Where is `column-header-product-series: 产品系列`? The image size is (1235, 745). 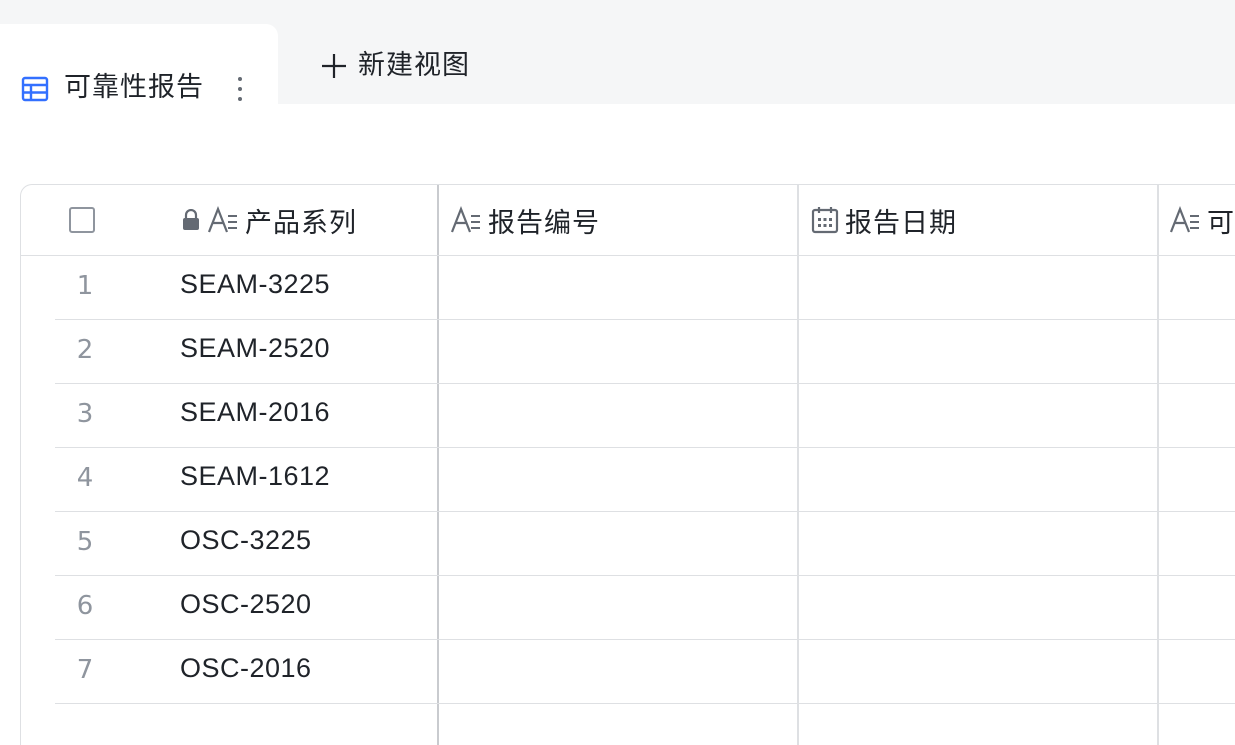 column-header-product-series: 产品系列 is located at coordinates (269, 220).